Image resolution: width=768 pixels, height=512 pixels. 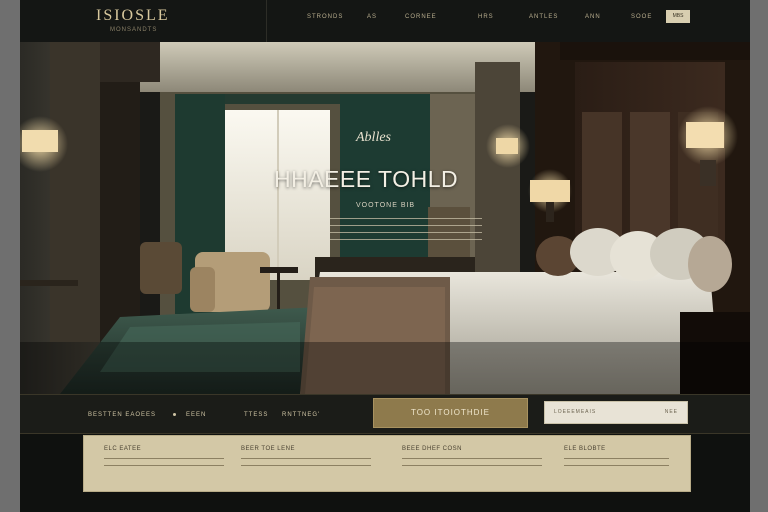 I want to click on info-column-4: ELE BLOBTE, so click(x=616, y=456).